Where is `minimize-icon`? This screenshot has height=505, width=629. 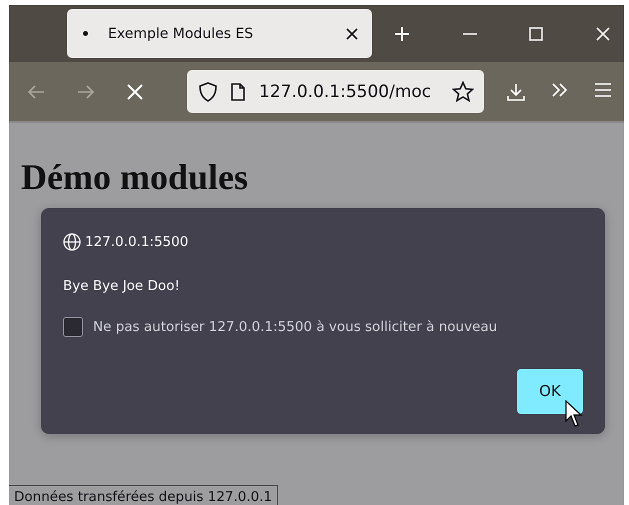 minimize-icon is located at coordinates (469, 33).